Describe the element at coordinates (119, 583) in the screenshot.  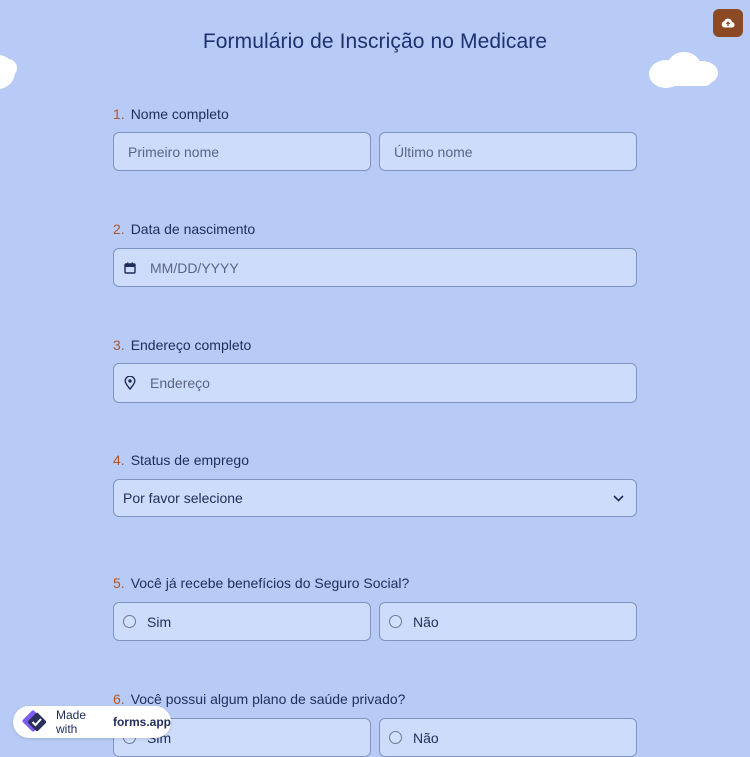
I see `question-number: 5.` at that location.